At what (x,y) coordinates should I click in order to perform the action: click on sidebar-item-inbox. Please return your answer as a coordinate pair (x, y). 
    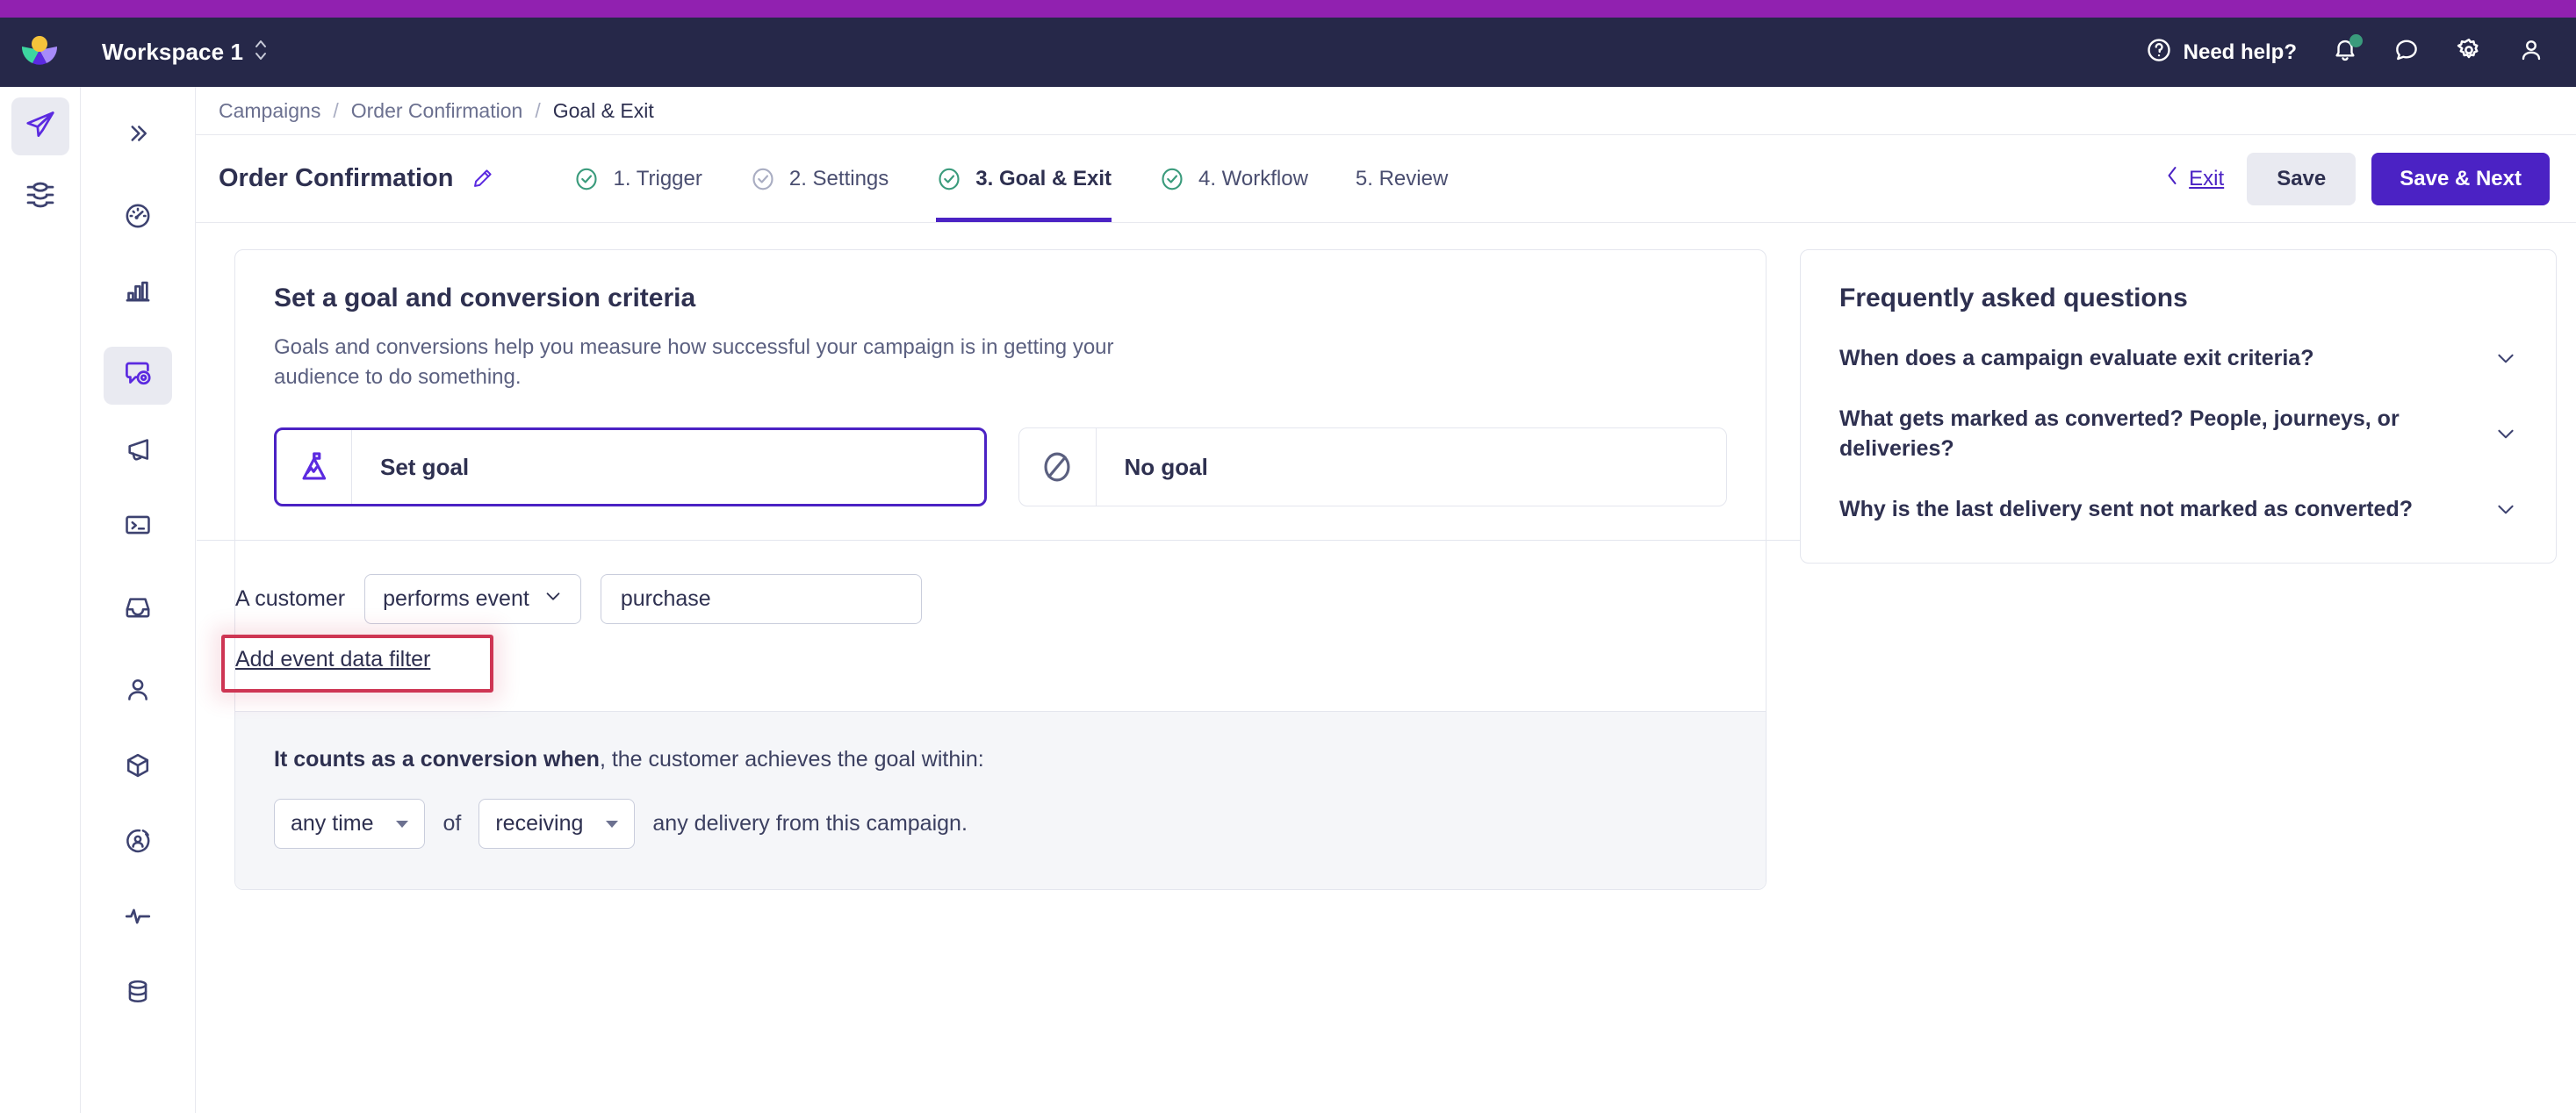
    Looking at the image, I should click on (138, 609).